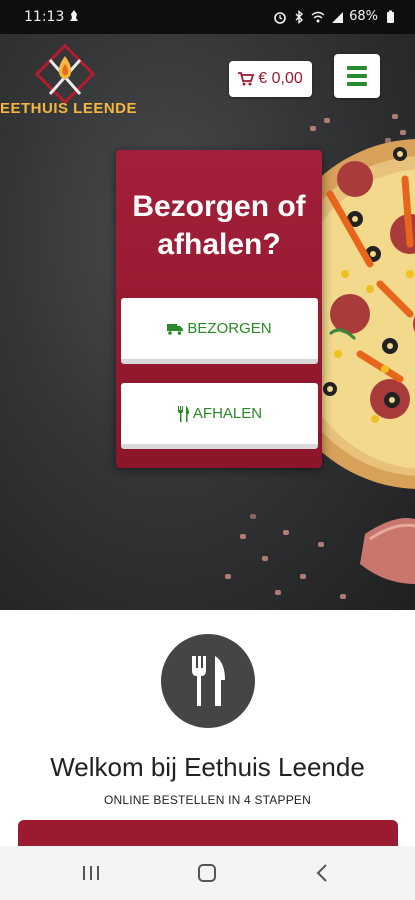 Image resolution: width=415 pixels, height=900 pixels. I want to click on status-bar: 11:13 68%, so click(207, 17).